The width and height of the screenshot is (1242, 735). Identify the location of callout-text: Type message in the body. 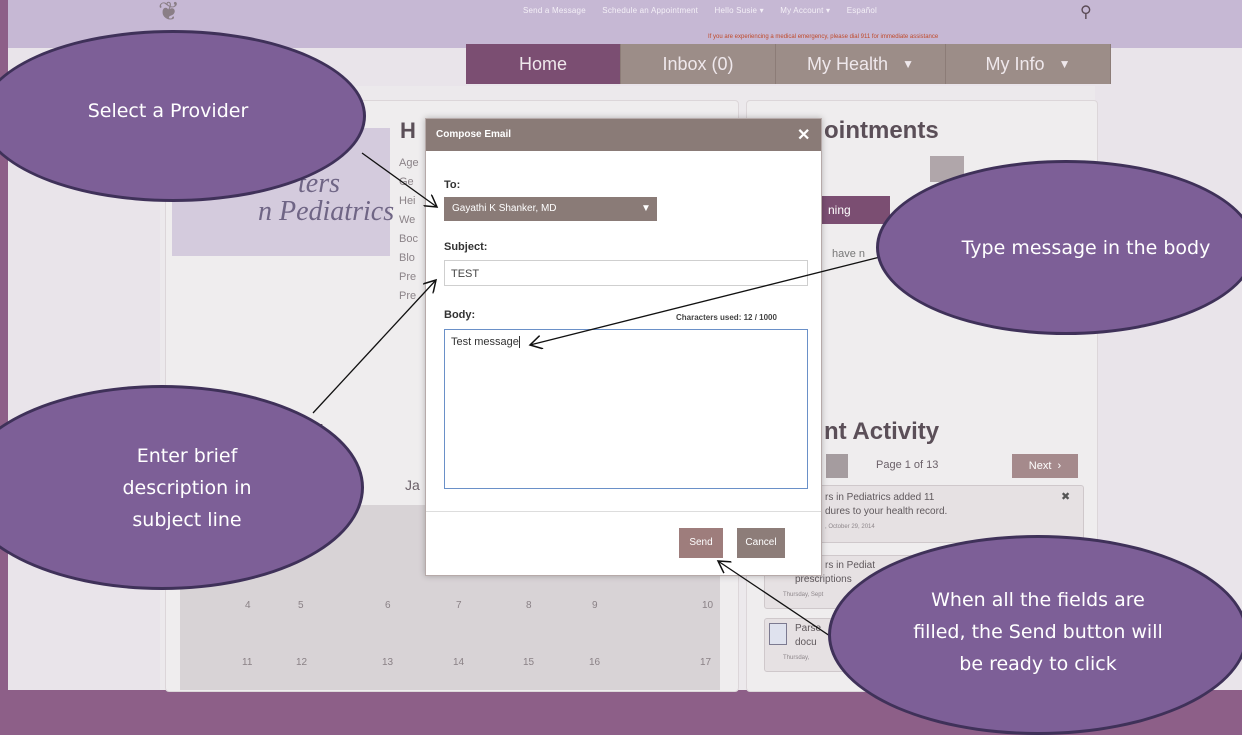
(1086, 247).